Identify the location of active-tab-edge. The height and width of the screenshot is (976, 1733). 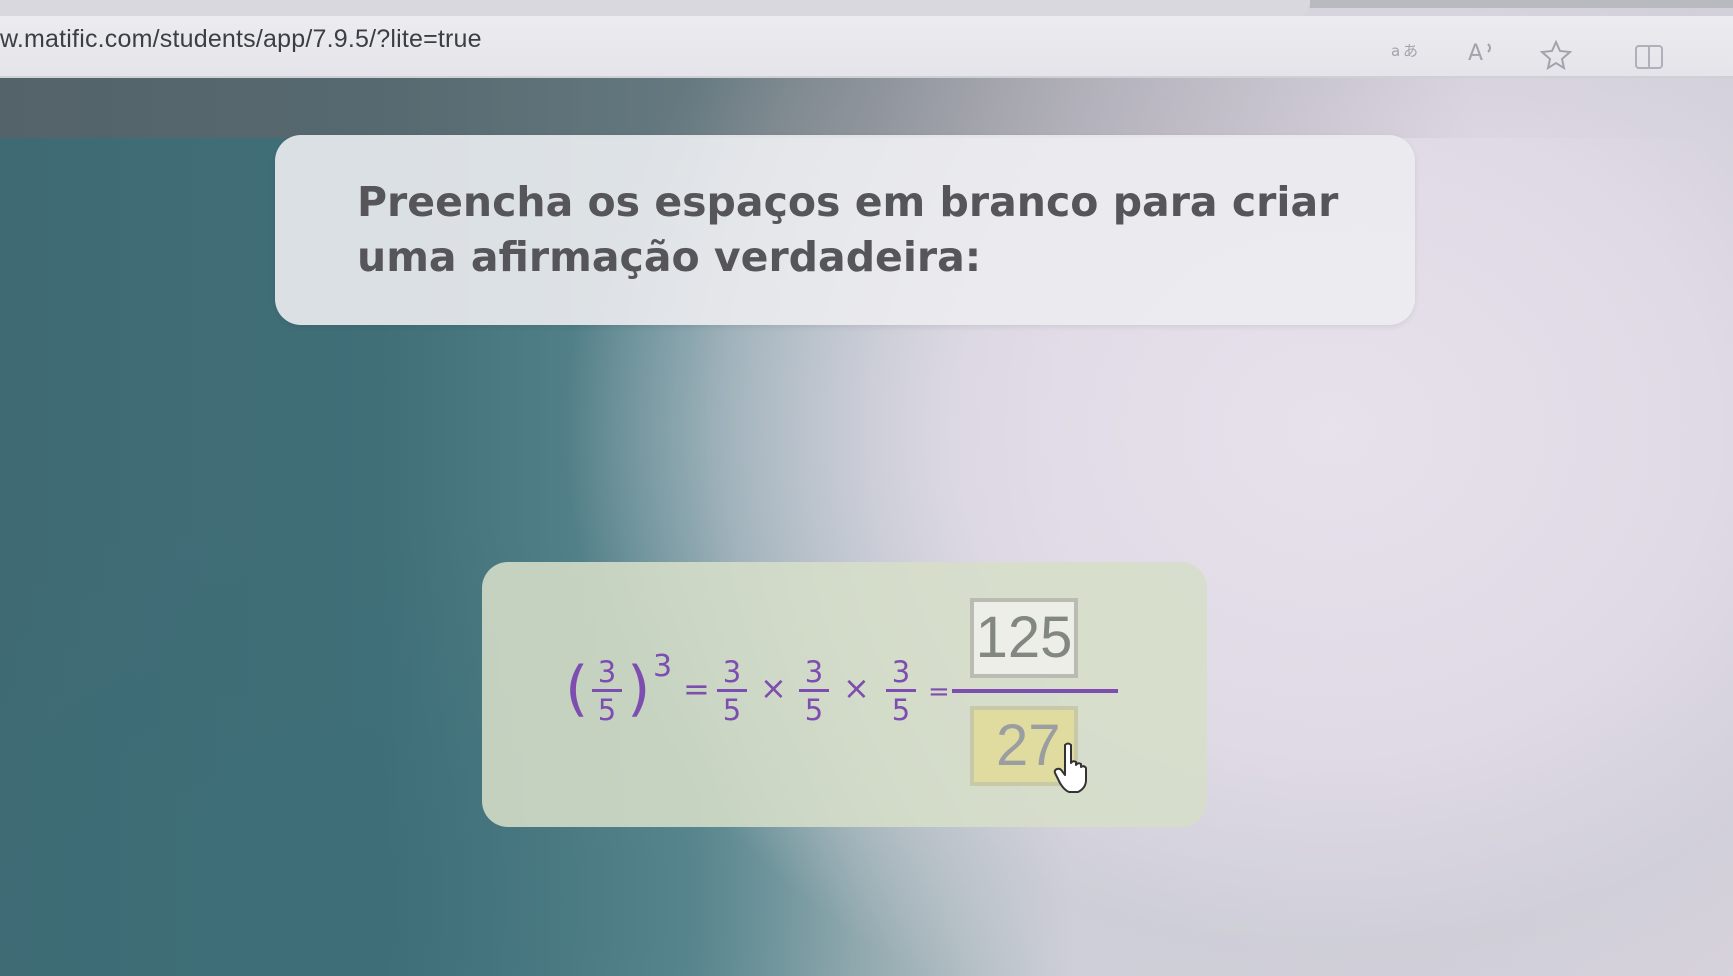
(655, 8).